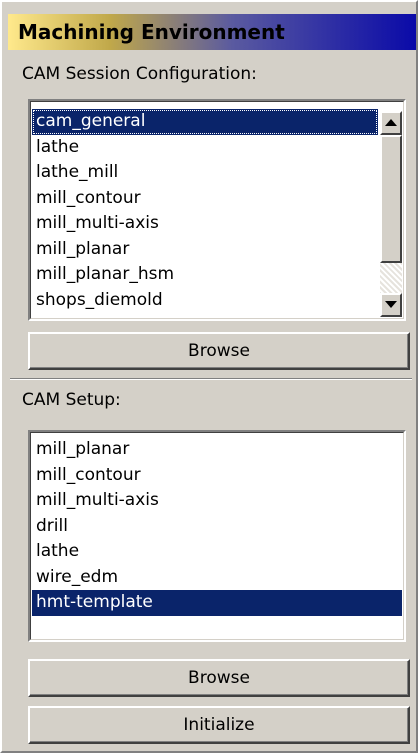 The width and height of the screenshot is (418, 753). What do you see at coordinates (391, 199) in the screenshot?
I see `scroll-thumb` at bounding box center [391, 199].